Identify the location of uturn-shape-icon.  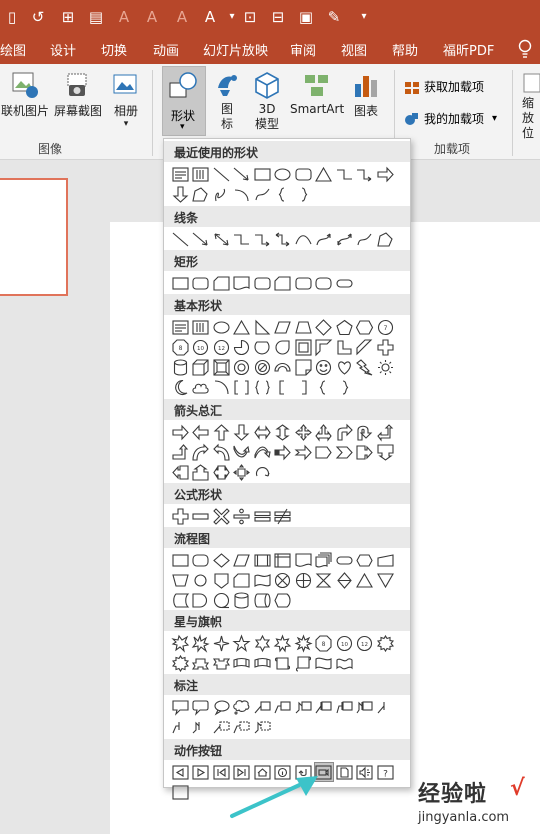
(365, 432).